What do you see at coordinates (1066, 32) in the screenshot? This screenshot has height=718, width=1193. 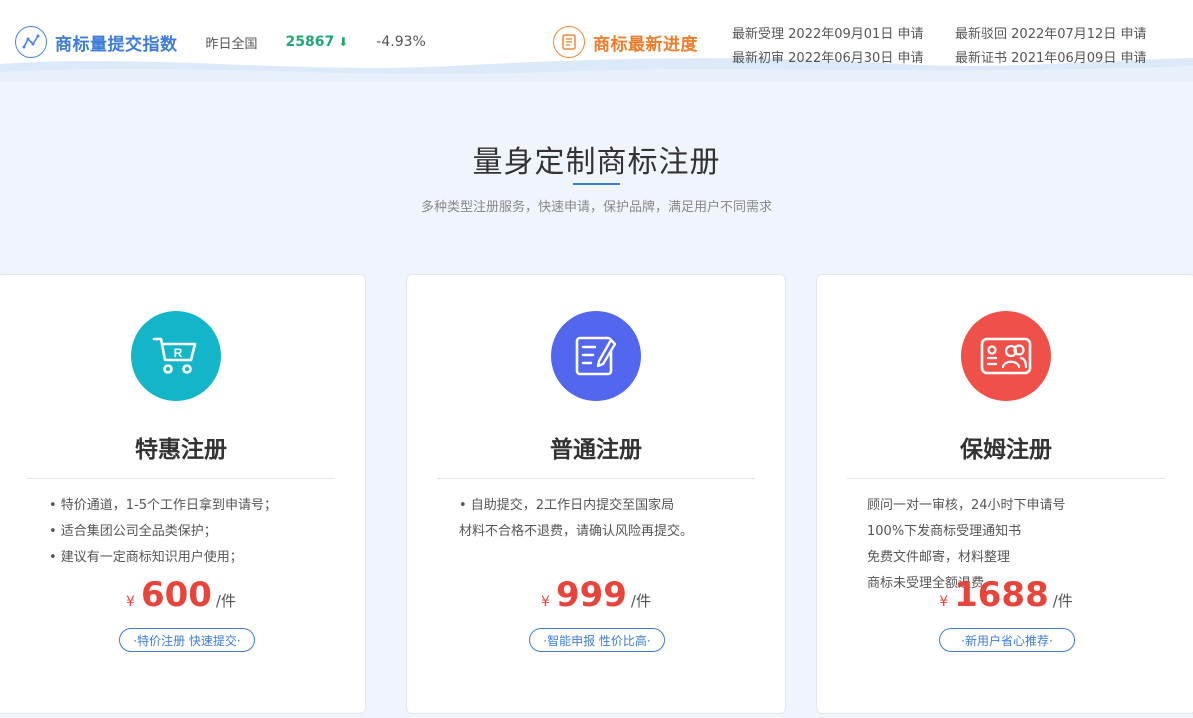 I see `progress-item-rejected: 最新驳回 2022年07月12日 申请` at bounding box center [1066, 32].